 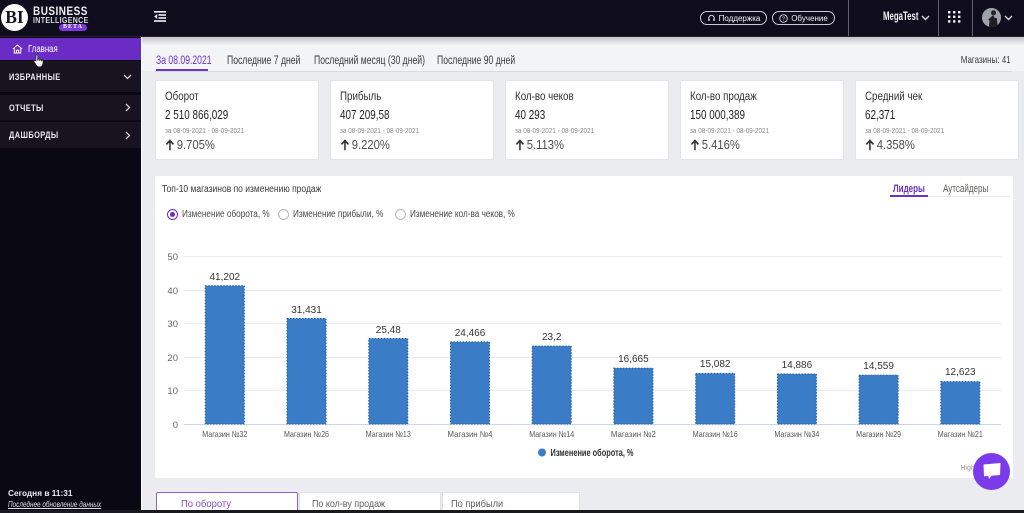 What do you see at coordinates (388, 434) in the screenshot?
I see `svg-text: Магазин №13` at bounding box center [388, 434].